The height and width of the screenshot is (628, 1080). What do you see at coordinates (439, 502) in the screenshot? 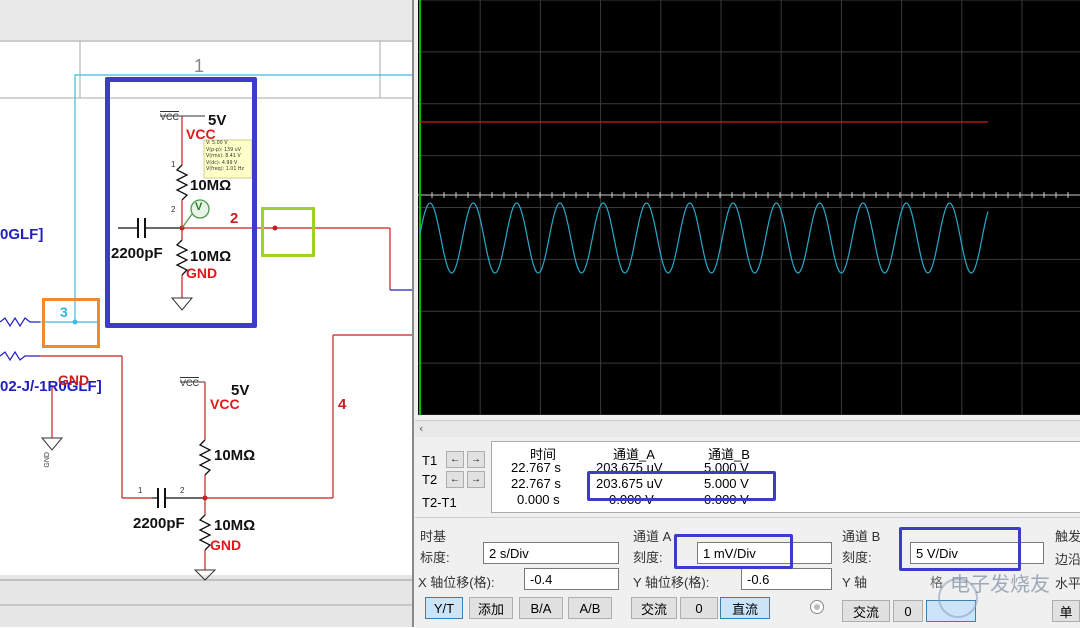
I see `row-label-t2-t1: T2-T1` at bounding box center [439, 502].